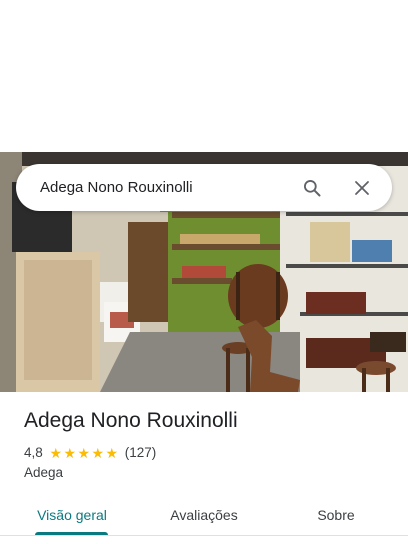 The height and width of the screenshot is (544, 408). Describe the element at coordinates (141, 452) in the screenshot. I see `review-count: (127)` at that location.